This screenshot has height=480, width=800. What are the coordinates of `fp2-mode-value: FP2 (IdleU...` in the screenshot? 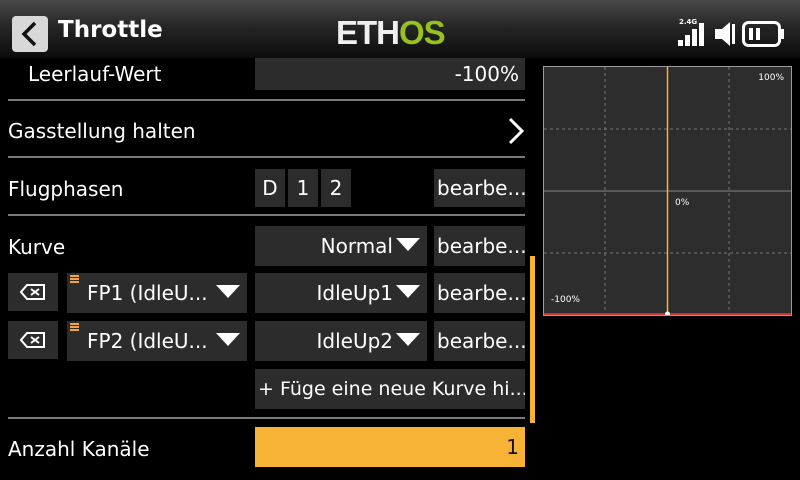 It's located at (147, 341).